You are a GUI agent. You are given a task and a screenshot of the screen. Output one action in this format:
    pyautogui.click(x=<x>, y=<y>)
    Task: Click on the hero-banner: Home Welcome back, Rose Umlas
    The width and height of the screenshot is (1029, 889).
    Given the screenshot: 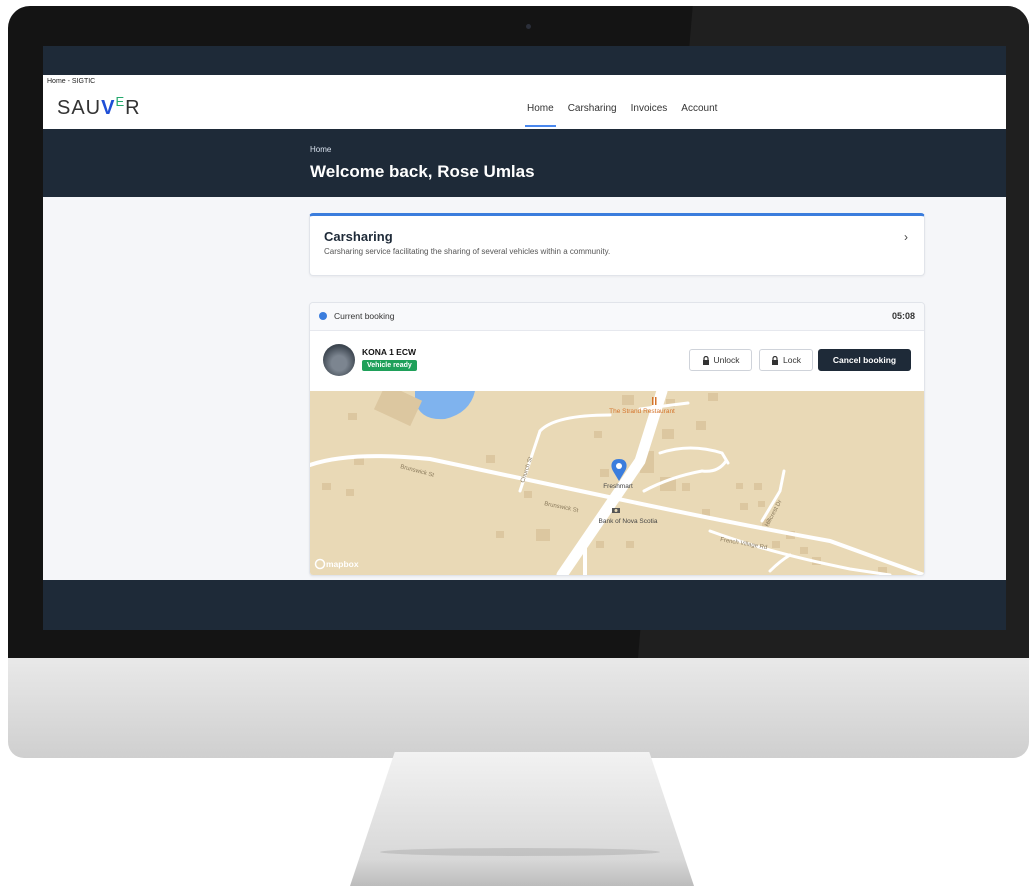 What is the action you would take?
    pyautogui.click(x=524, y=163)
    